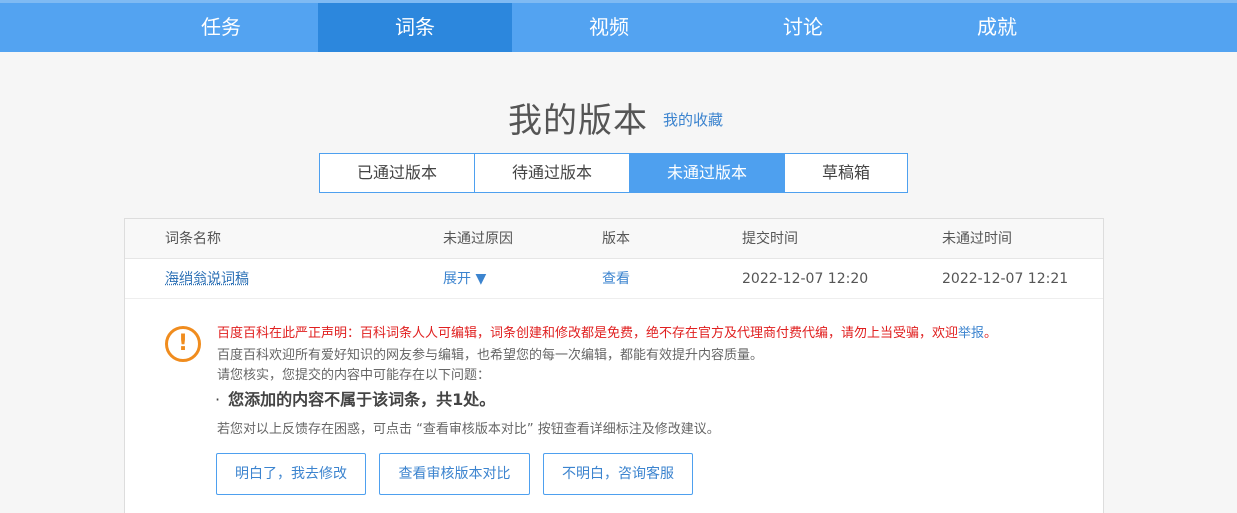 This screenshot has height=513, width=1237. Describe the element at coordinates (770, 239) in the screenshot. I see `column-submit-time: 提交时间` at that location.